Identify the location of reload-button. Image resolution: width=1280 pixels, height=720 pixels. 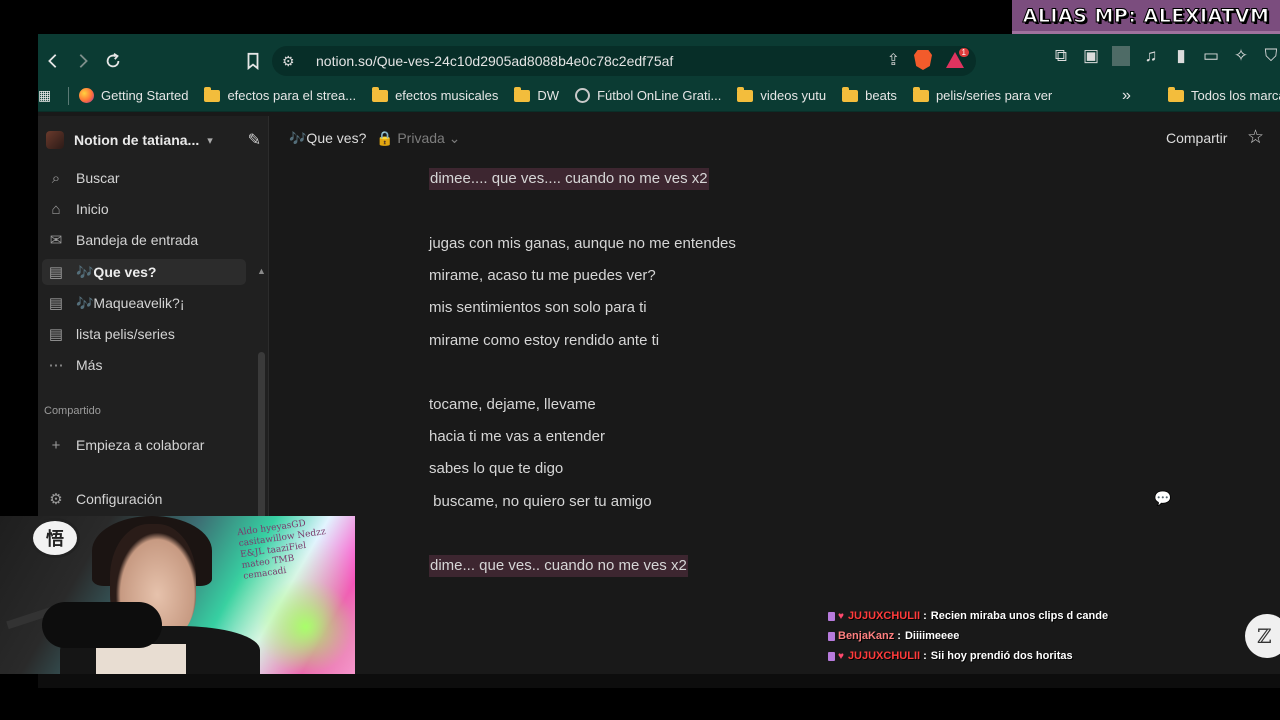
(113, 61).